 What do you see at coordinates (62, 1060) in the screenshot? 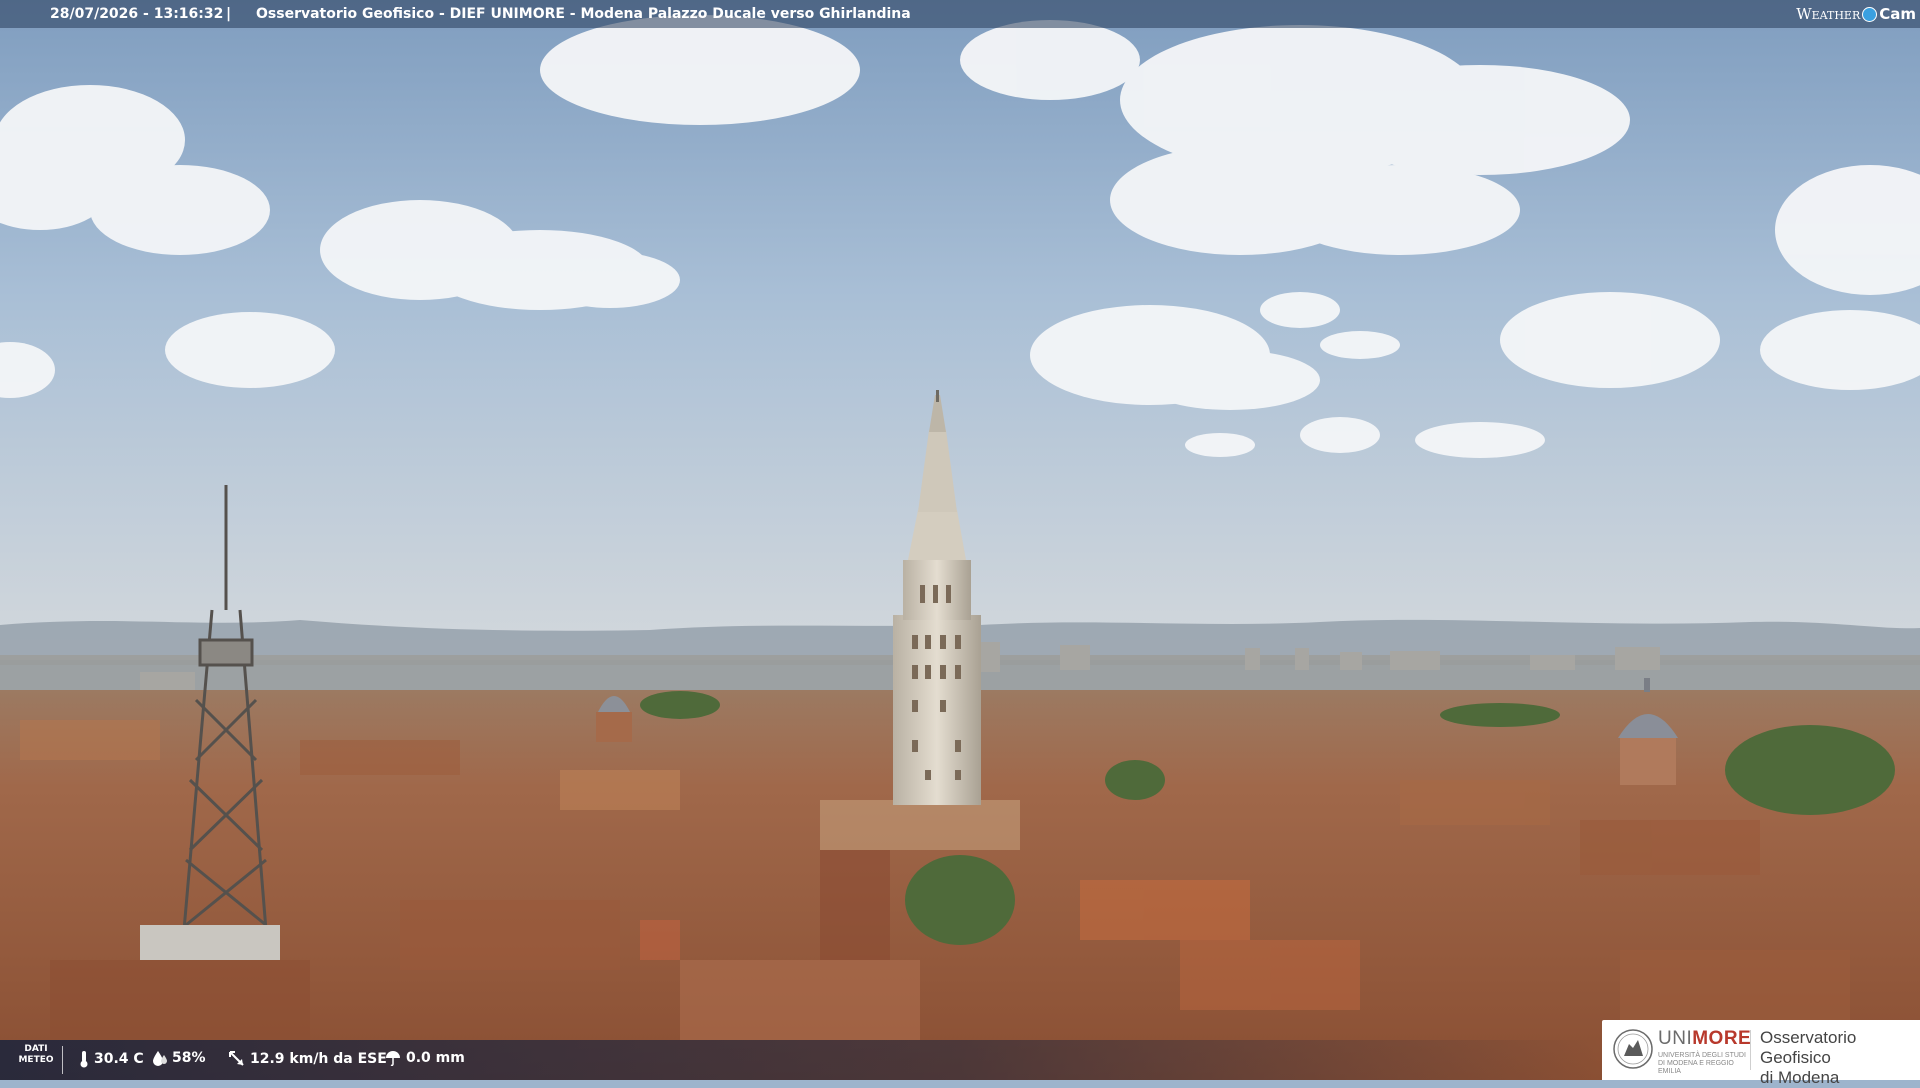
I see `weather-divider` at bounding box center [62, 1060].